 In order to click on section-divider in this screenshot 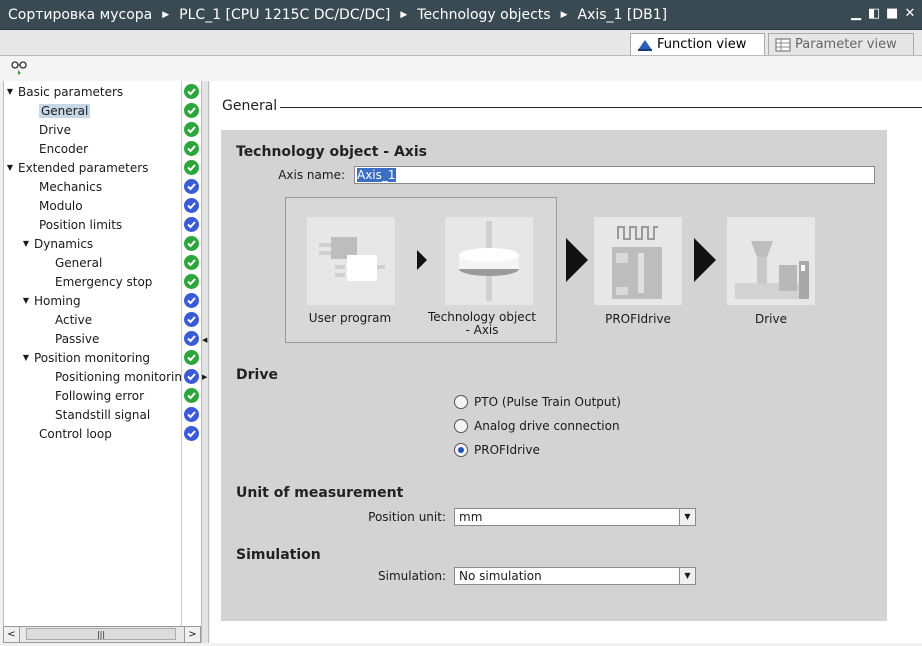, I will do `click(601, 107)`.